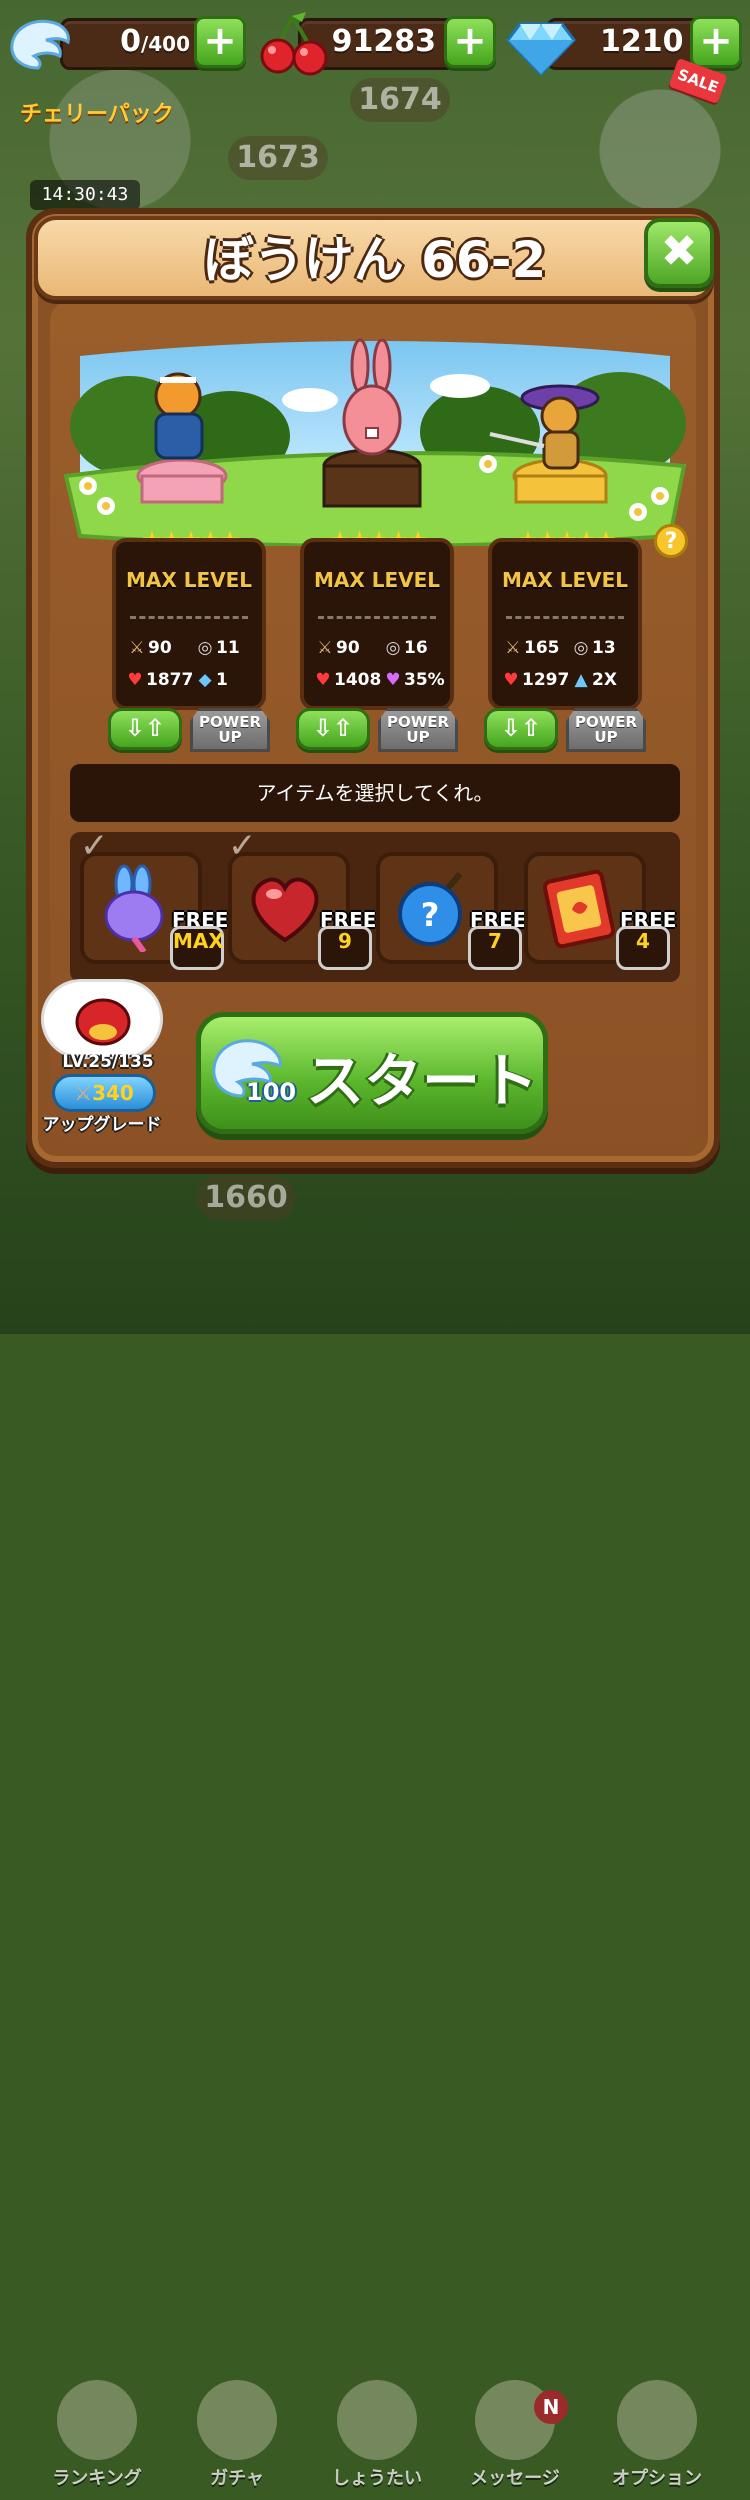  What do you see at coordinates (642, 41) in the screenshot?
I see `gems-count: 1210` at bounding box center [642, 41].